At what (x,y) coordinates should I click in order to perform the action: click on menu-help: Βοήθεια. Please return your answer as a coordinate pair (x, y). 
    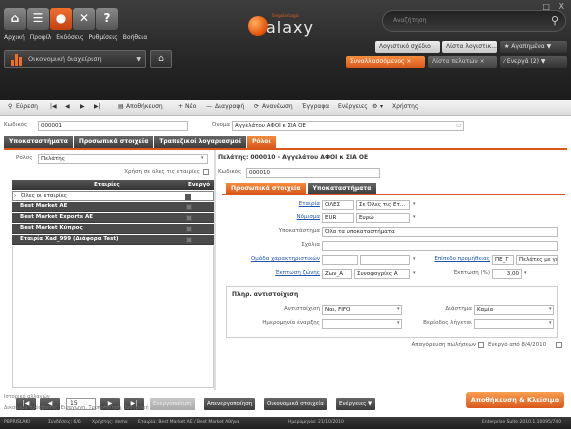
    Looking at the image, I should click on (135, 37).